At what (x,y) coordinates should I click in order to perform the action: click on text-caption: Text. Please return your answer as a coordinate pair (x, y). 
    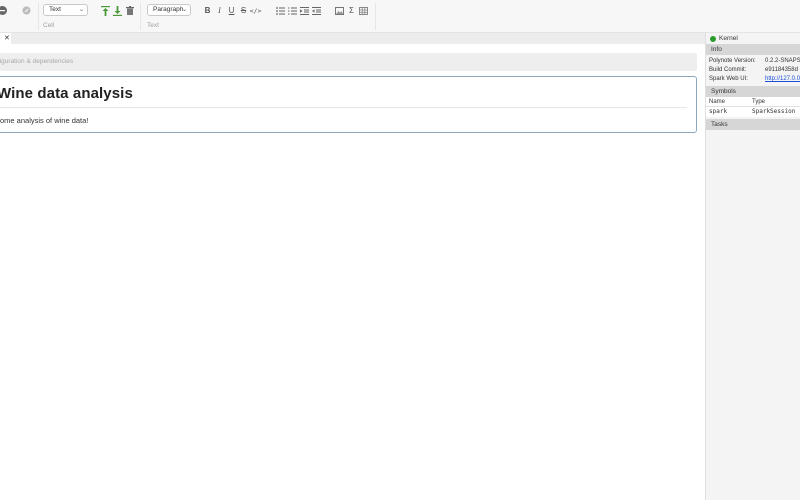
    Looking at the image, I should click on (153, 25).